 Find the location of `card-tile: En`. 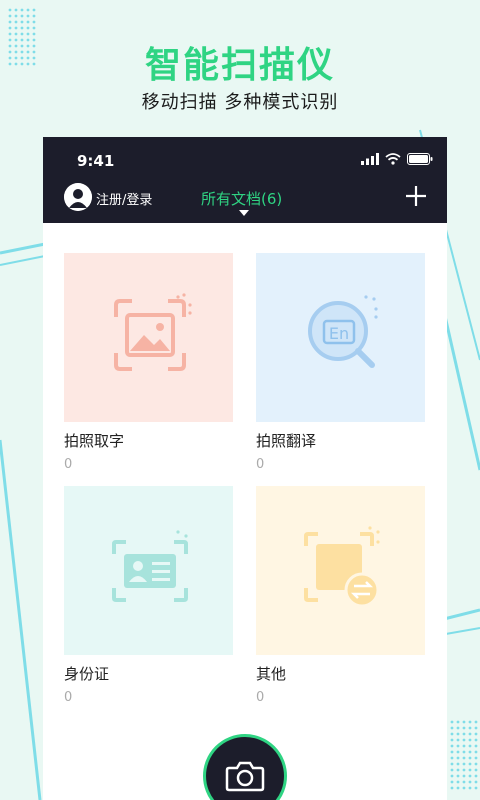

card-tile: En is located at coordinates (340, 337).